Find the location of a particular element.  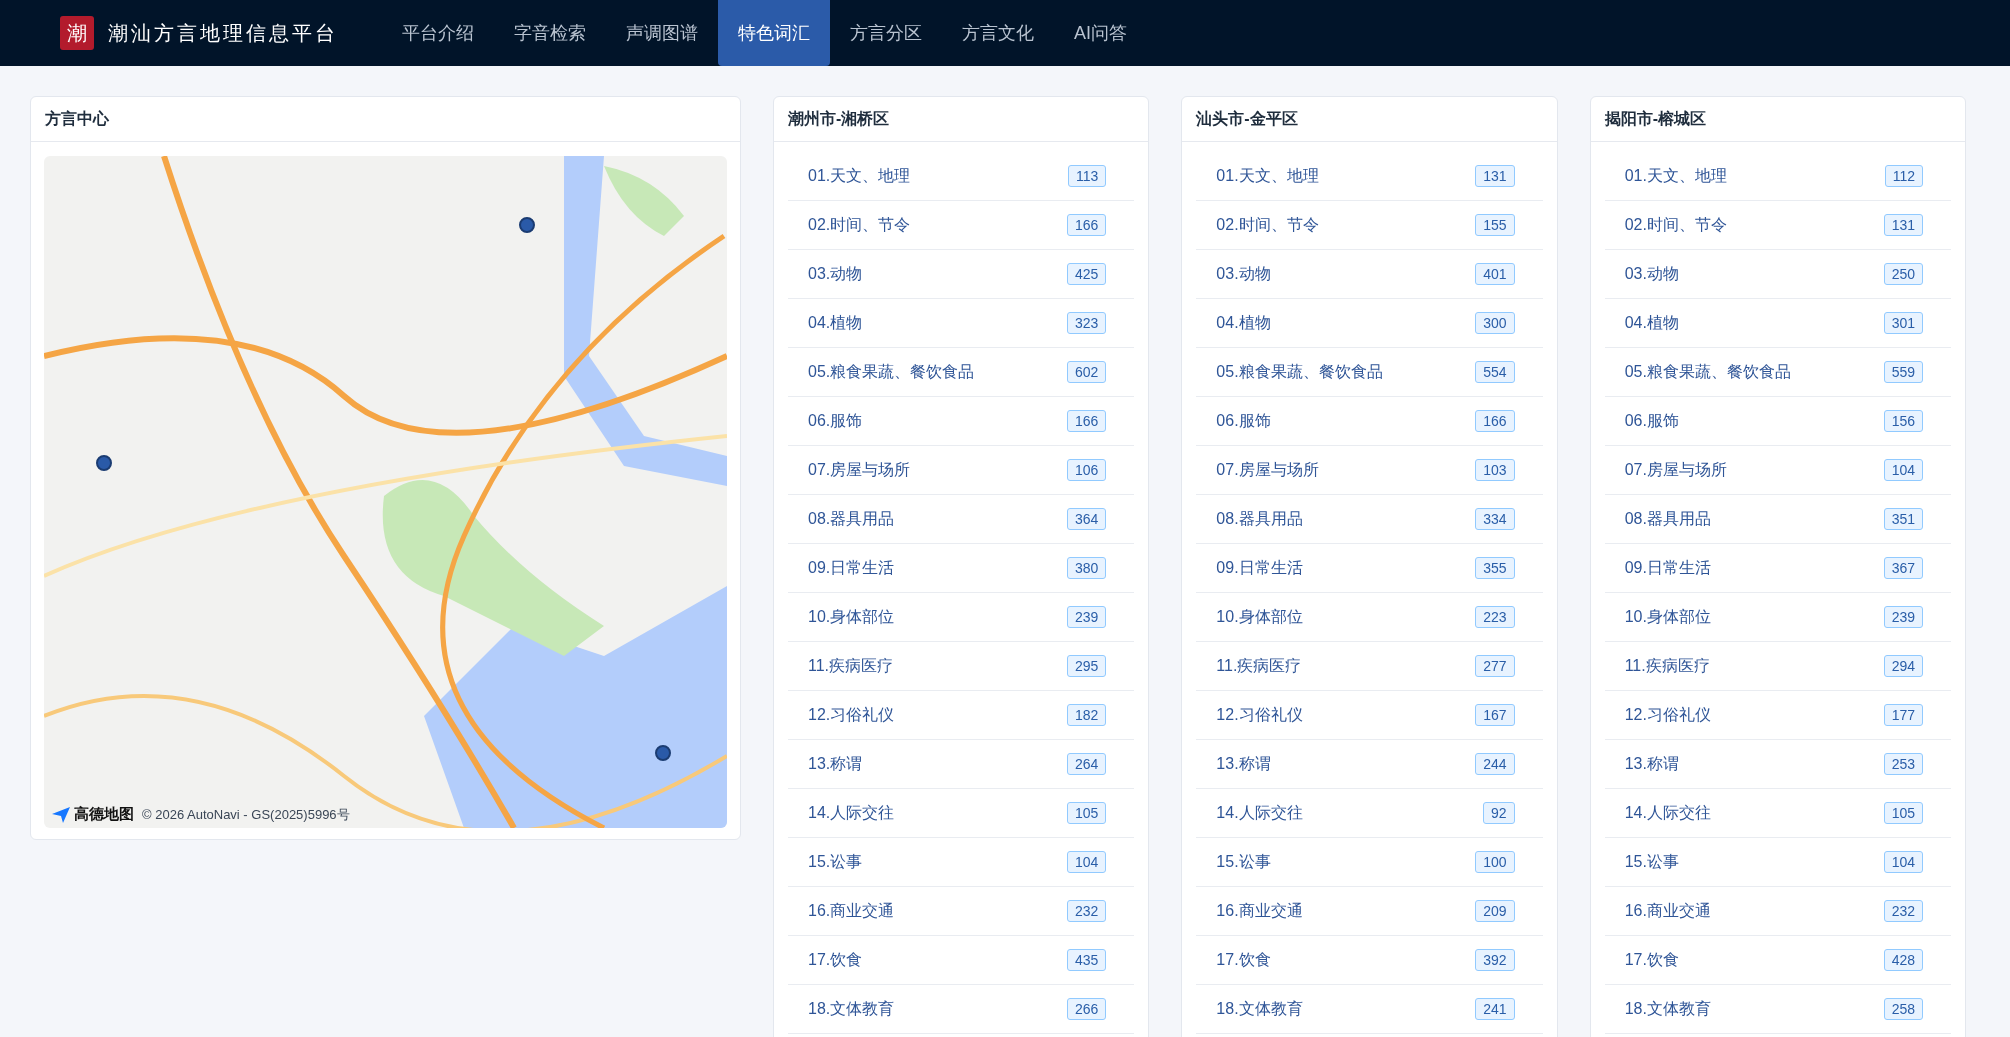

count-badge: 380 is located at coordinates (1086, 568).